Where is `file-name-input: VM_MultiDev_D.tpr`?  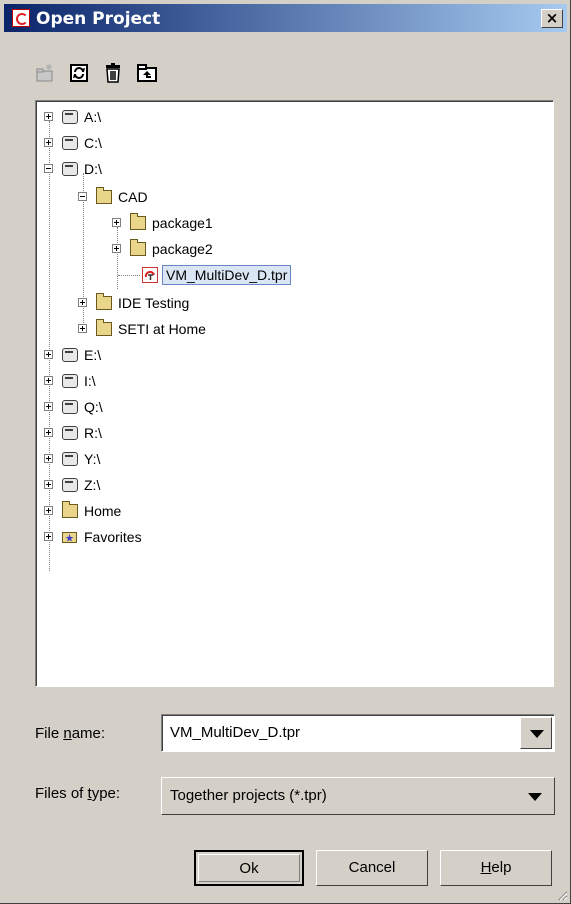
file-name-input: VM_MultiDev_D.tpr is located at coordinates (358, 733).